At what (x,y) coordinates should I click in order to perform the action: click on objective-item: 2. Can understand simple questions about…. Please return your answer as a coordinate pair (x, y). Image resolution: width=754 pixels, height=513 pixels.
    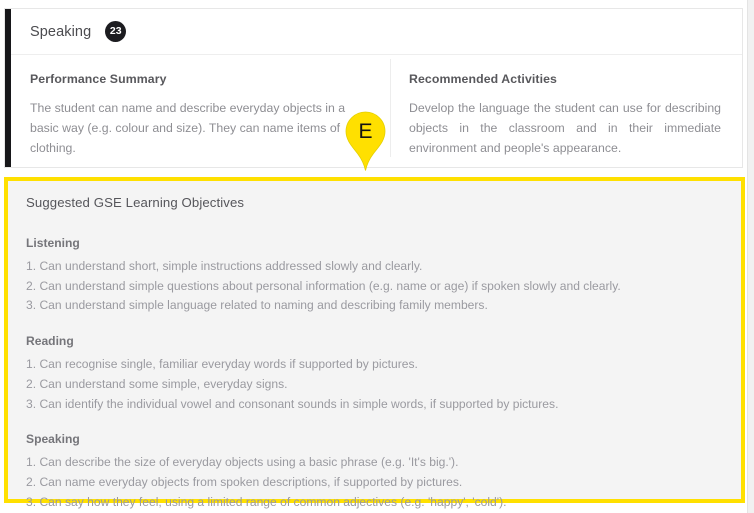
    Looking at the image, I should click on (323, 285).